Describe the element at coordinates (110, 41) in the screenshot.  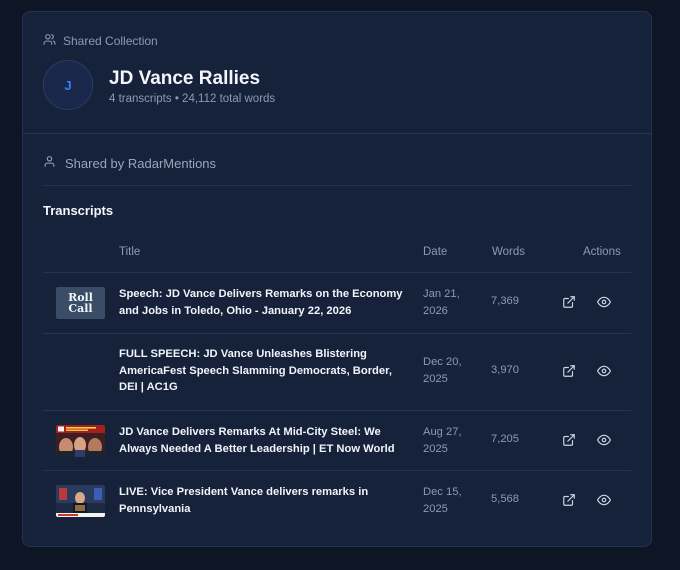
I see `collection-kicker-label: Shared Collection` at that location.